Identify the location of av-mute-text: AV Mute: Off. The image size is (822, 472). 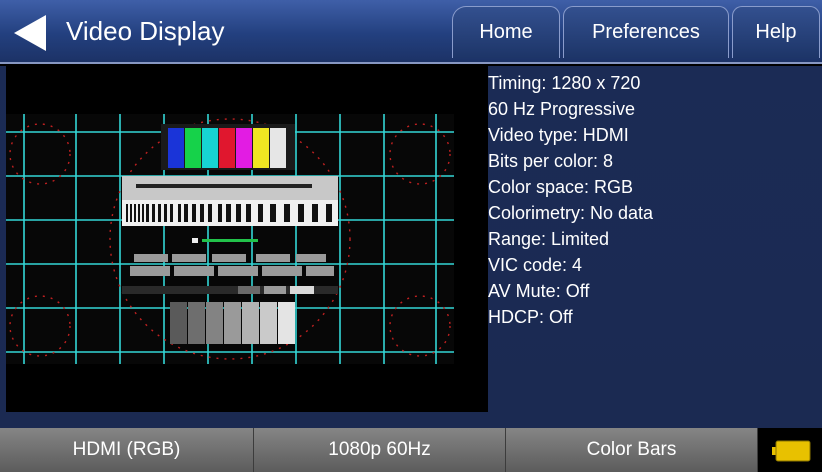
(539, 291).